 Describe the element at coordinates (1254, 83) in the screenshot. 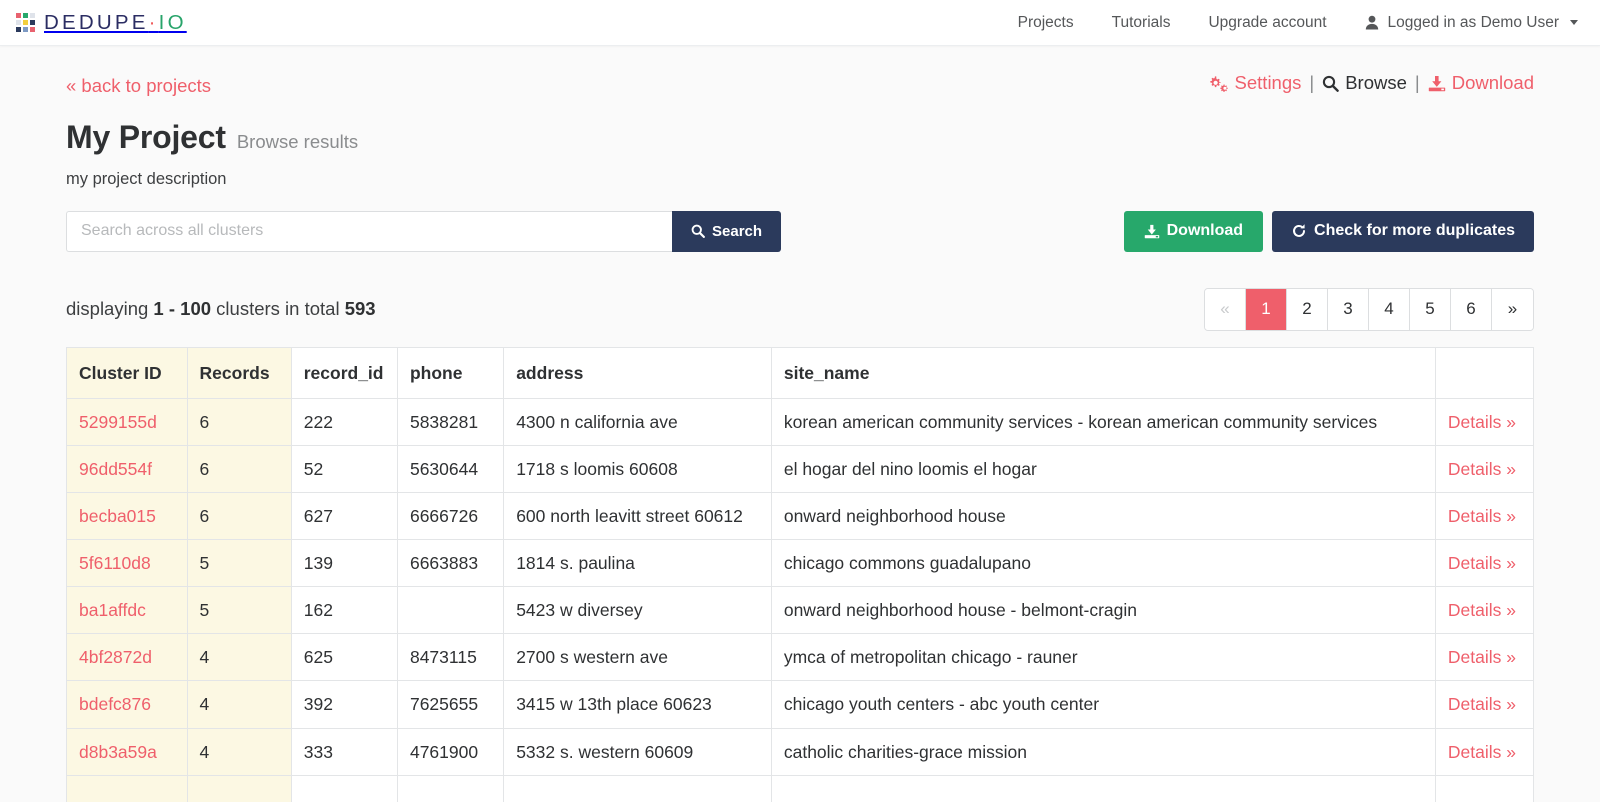

I see `settings-link: Settings` at that location.